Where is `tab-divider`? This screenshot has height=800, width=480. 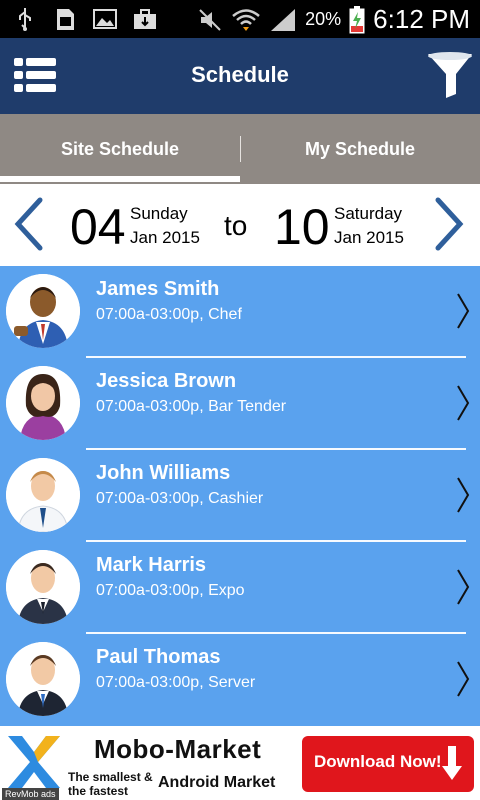
tab-divider is located at coordinates (240, 149).